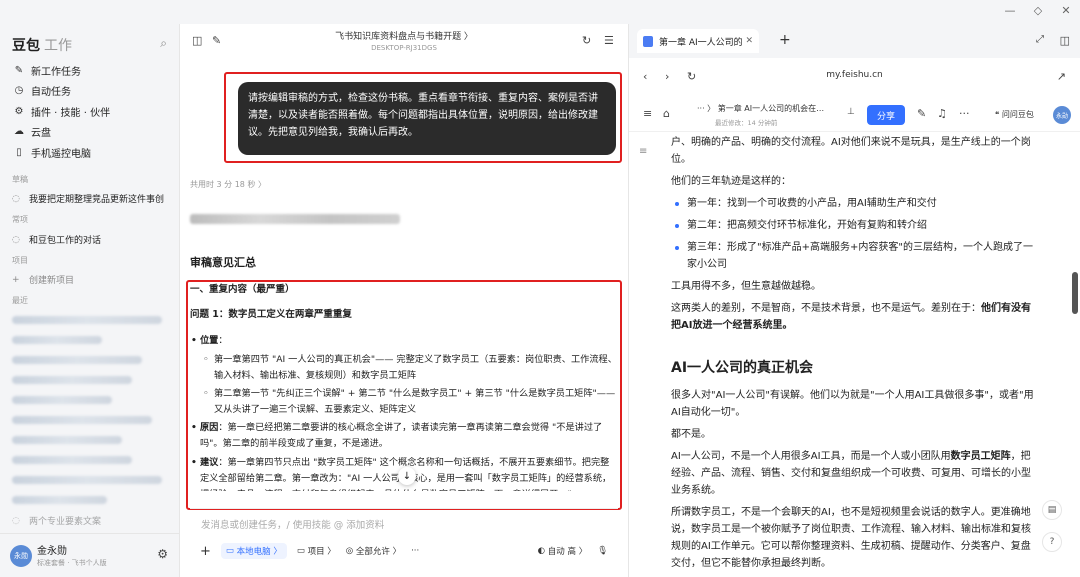 This screenshot has width=1080, height=577. Describe the element at coordinates (223, 340) in the screenshot. I see `location-colon: ：` at that location.